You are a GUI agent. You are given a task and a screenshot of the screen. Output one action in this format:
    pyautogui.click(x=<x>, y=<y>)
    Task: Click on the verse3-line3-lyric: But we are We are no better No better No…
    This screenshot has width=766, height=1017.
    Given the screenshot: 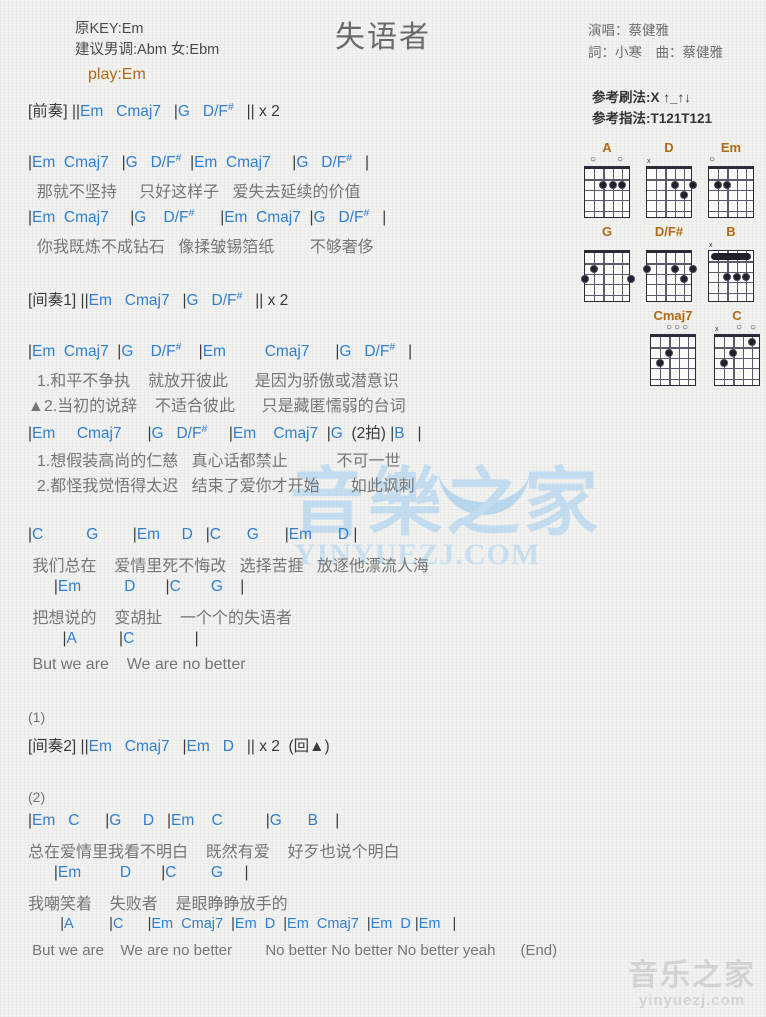 What is the action you would take?
    pyautogui.click(x=293, y=950)
    